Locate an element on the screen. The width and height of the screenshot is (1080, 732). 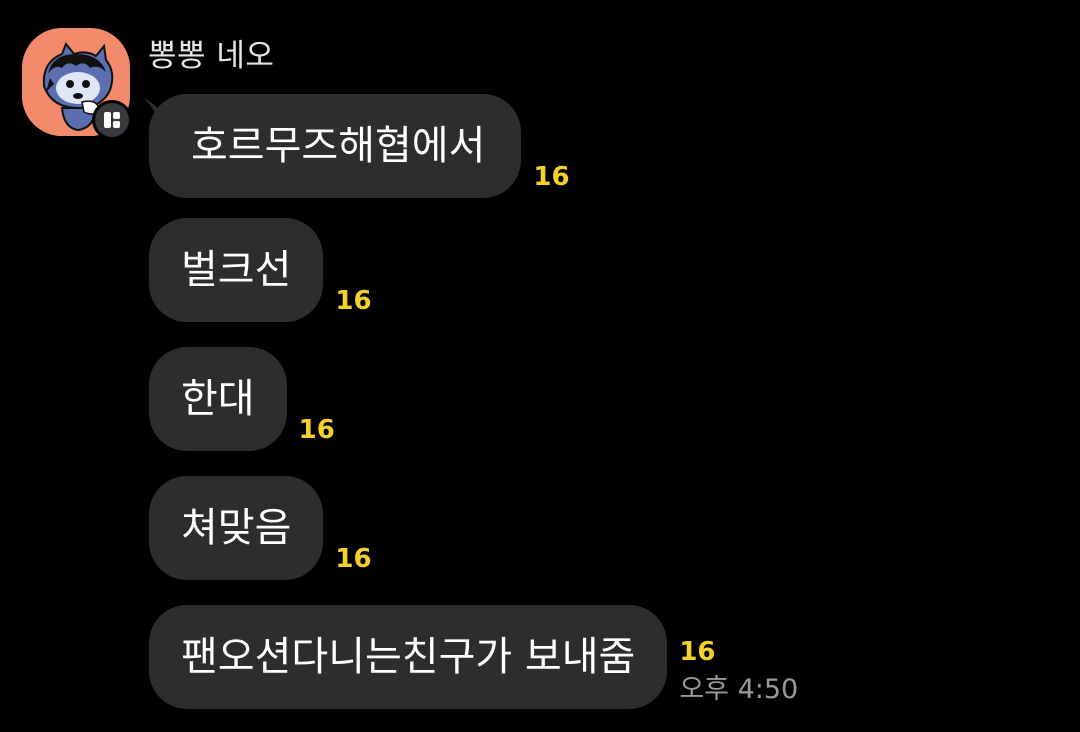
message-row: 벌크선 16 is located at coordinates (260, 270).